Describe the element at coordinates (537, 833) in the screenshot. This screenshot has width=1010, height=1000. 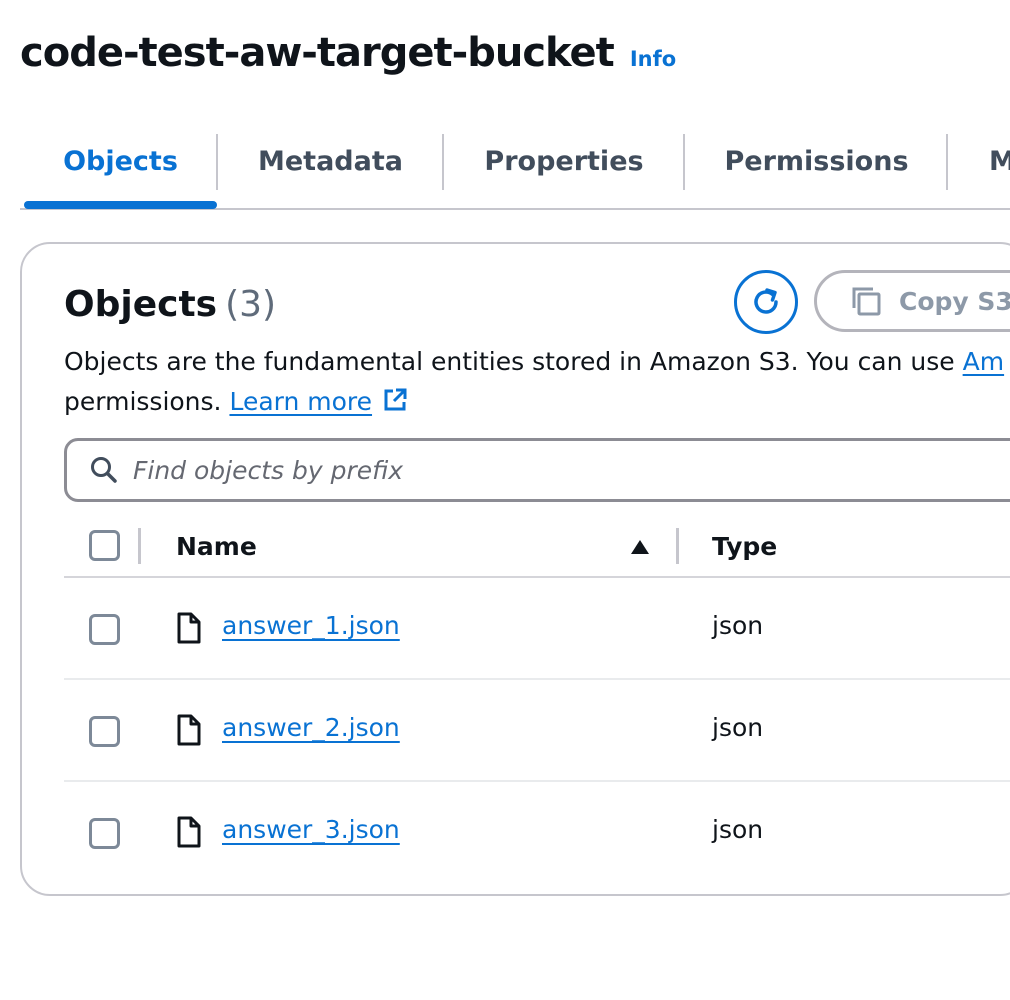
I see `table-row: answer_3.json json` at that location.